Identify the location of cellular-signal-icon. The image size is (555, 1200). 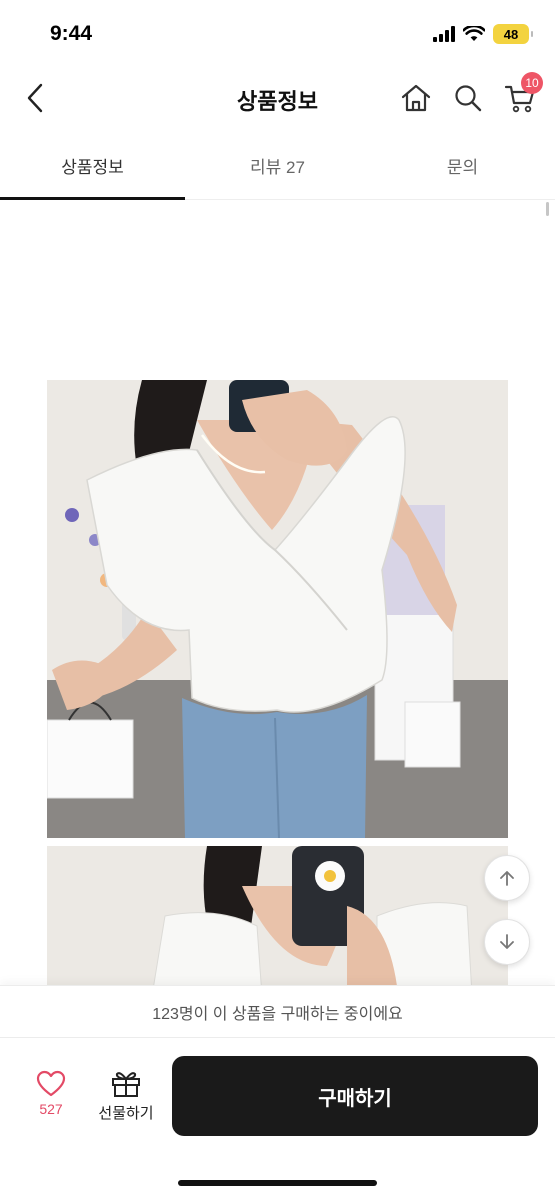
(444, 34).